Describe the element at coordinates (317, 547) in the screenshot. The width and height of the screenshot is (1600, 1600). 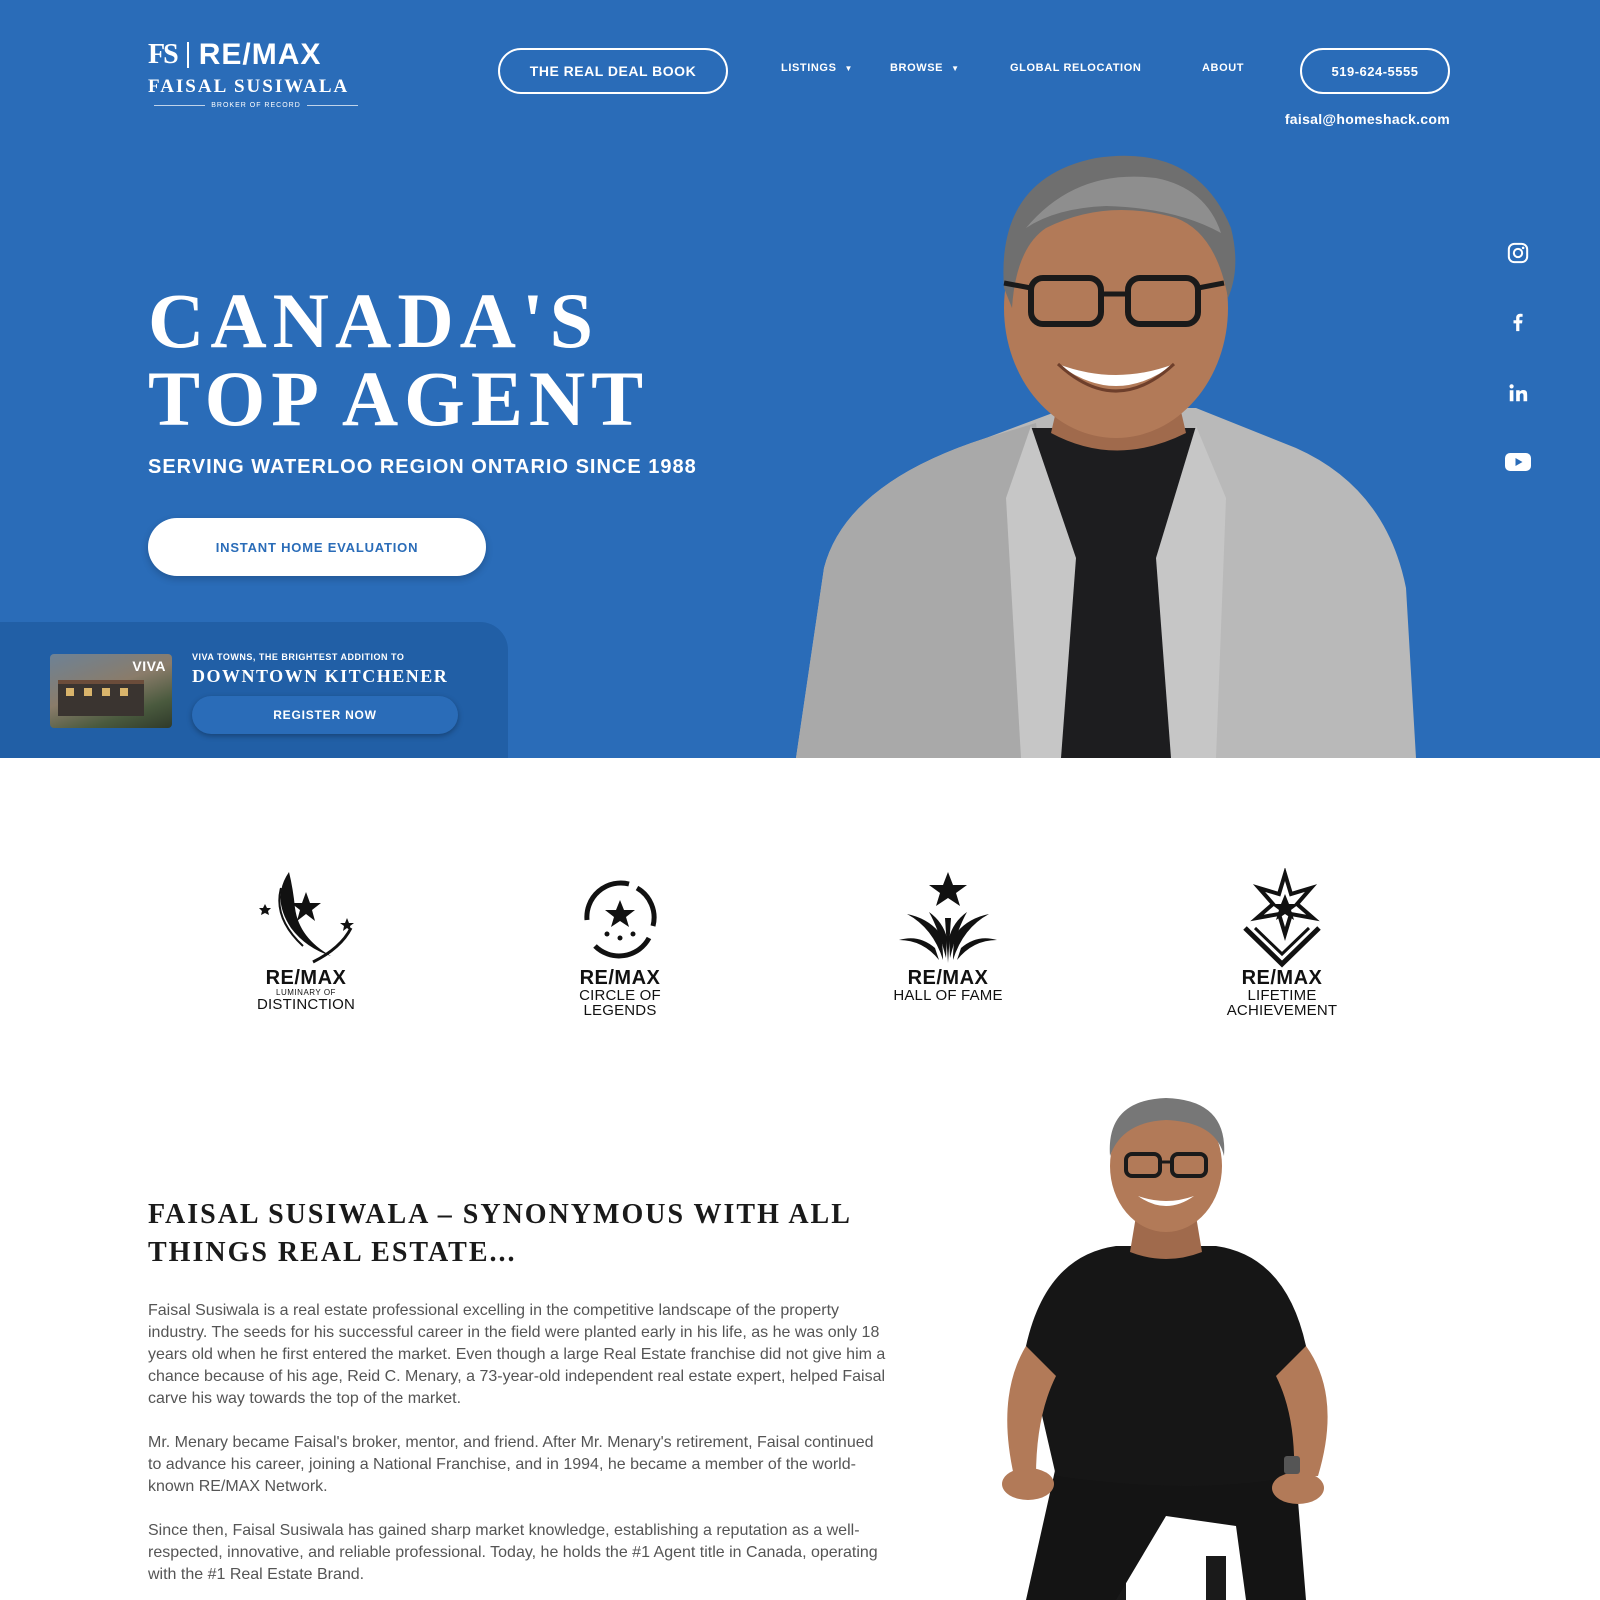
I see `instant-home-evaluation-button: INSTANT HOME EVALUATION` at that location.